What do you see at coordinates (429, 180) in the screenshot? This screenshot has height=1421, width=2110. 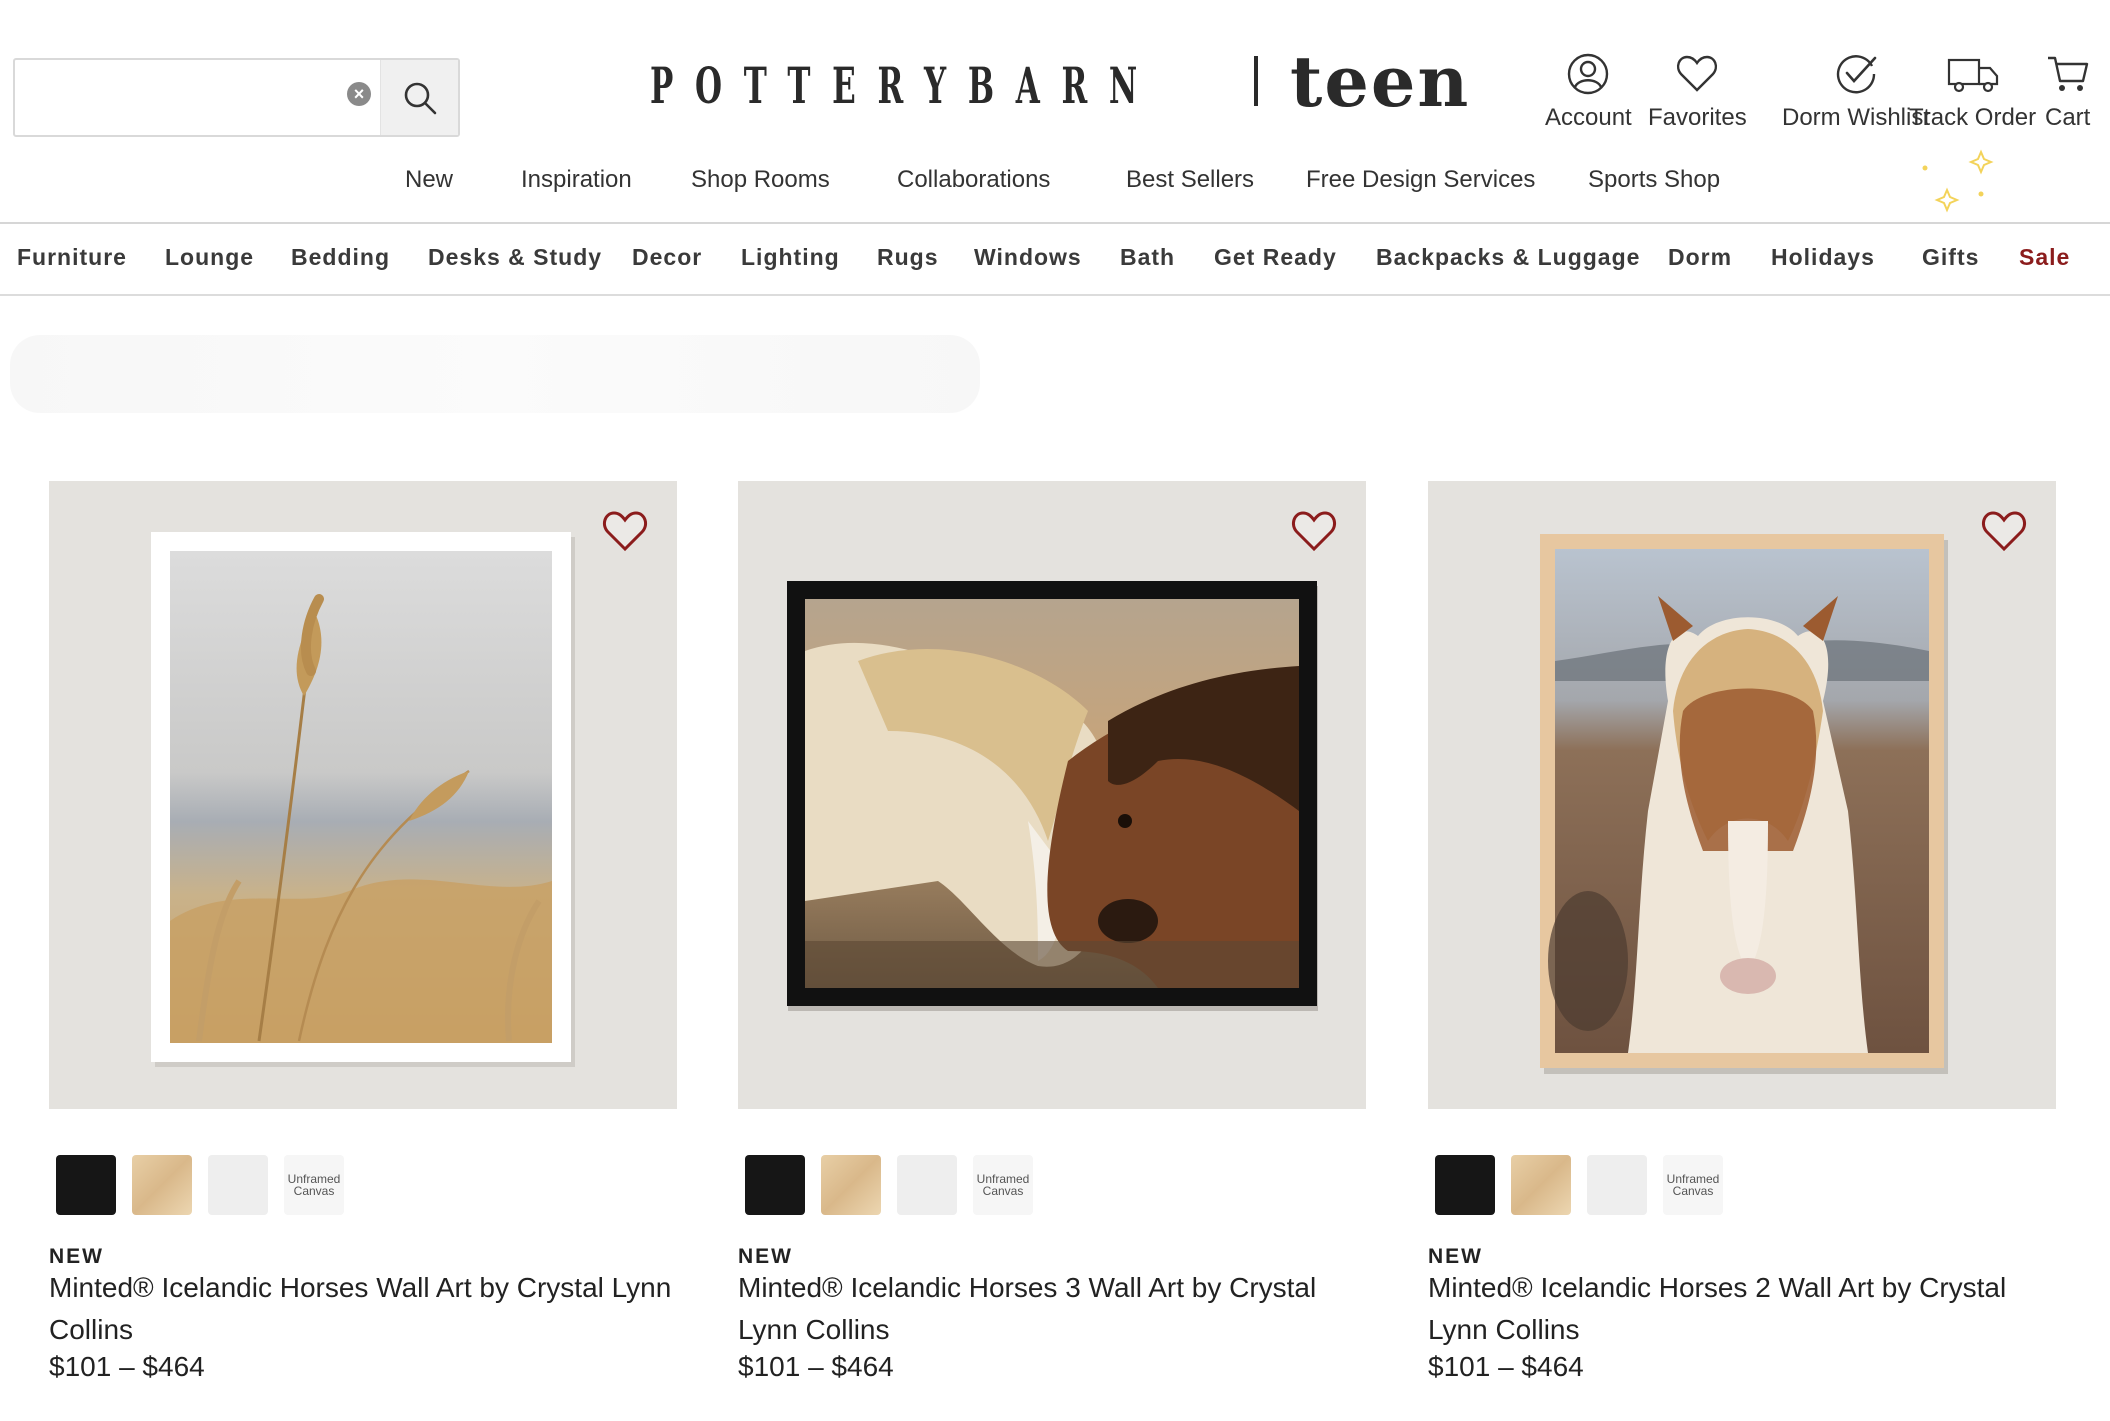 I see `nav-new: New` at bounding box center [429, 180].